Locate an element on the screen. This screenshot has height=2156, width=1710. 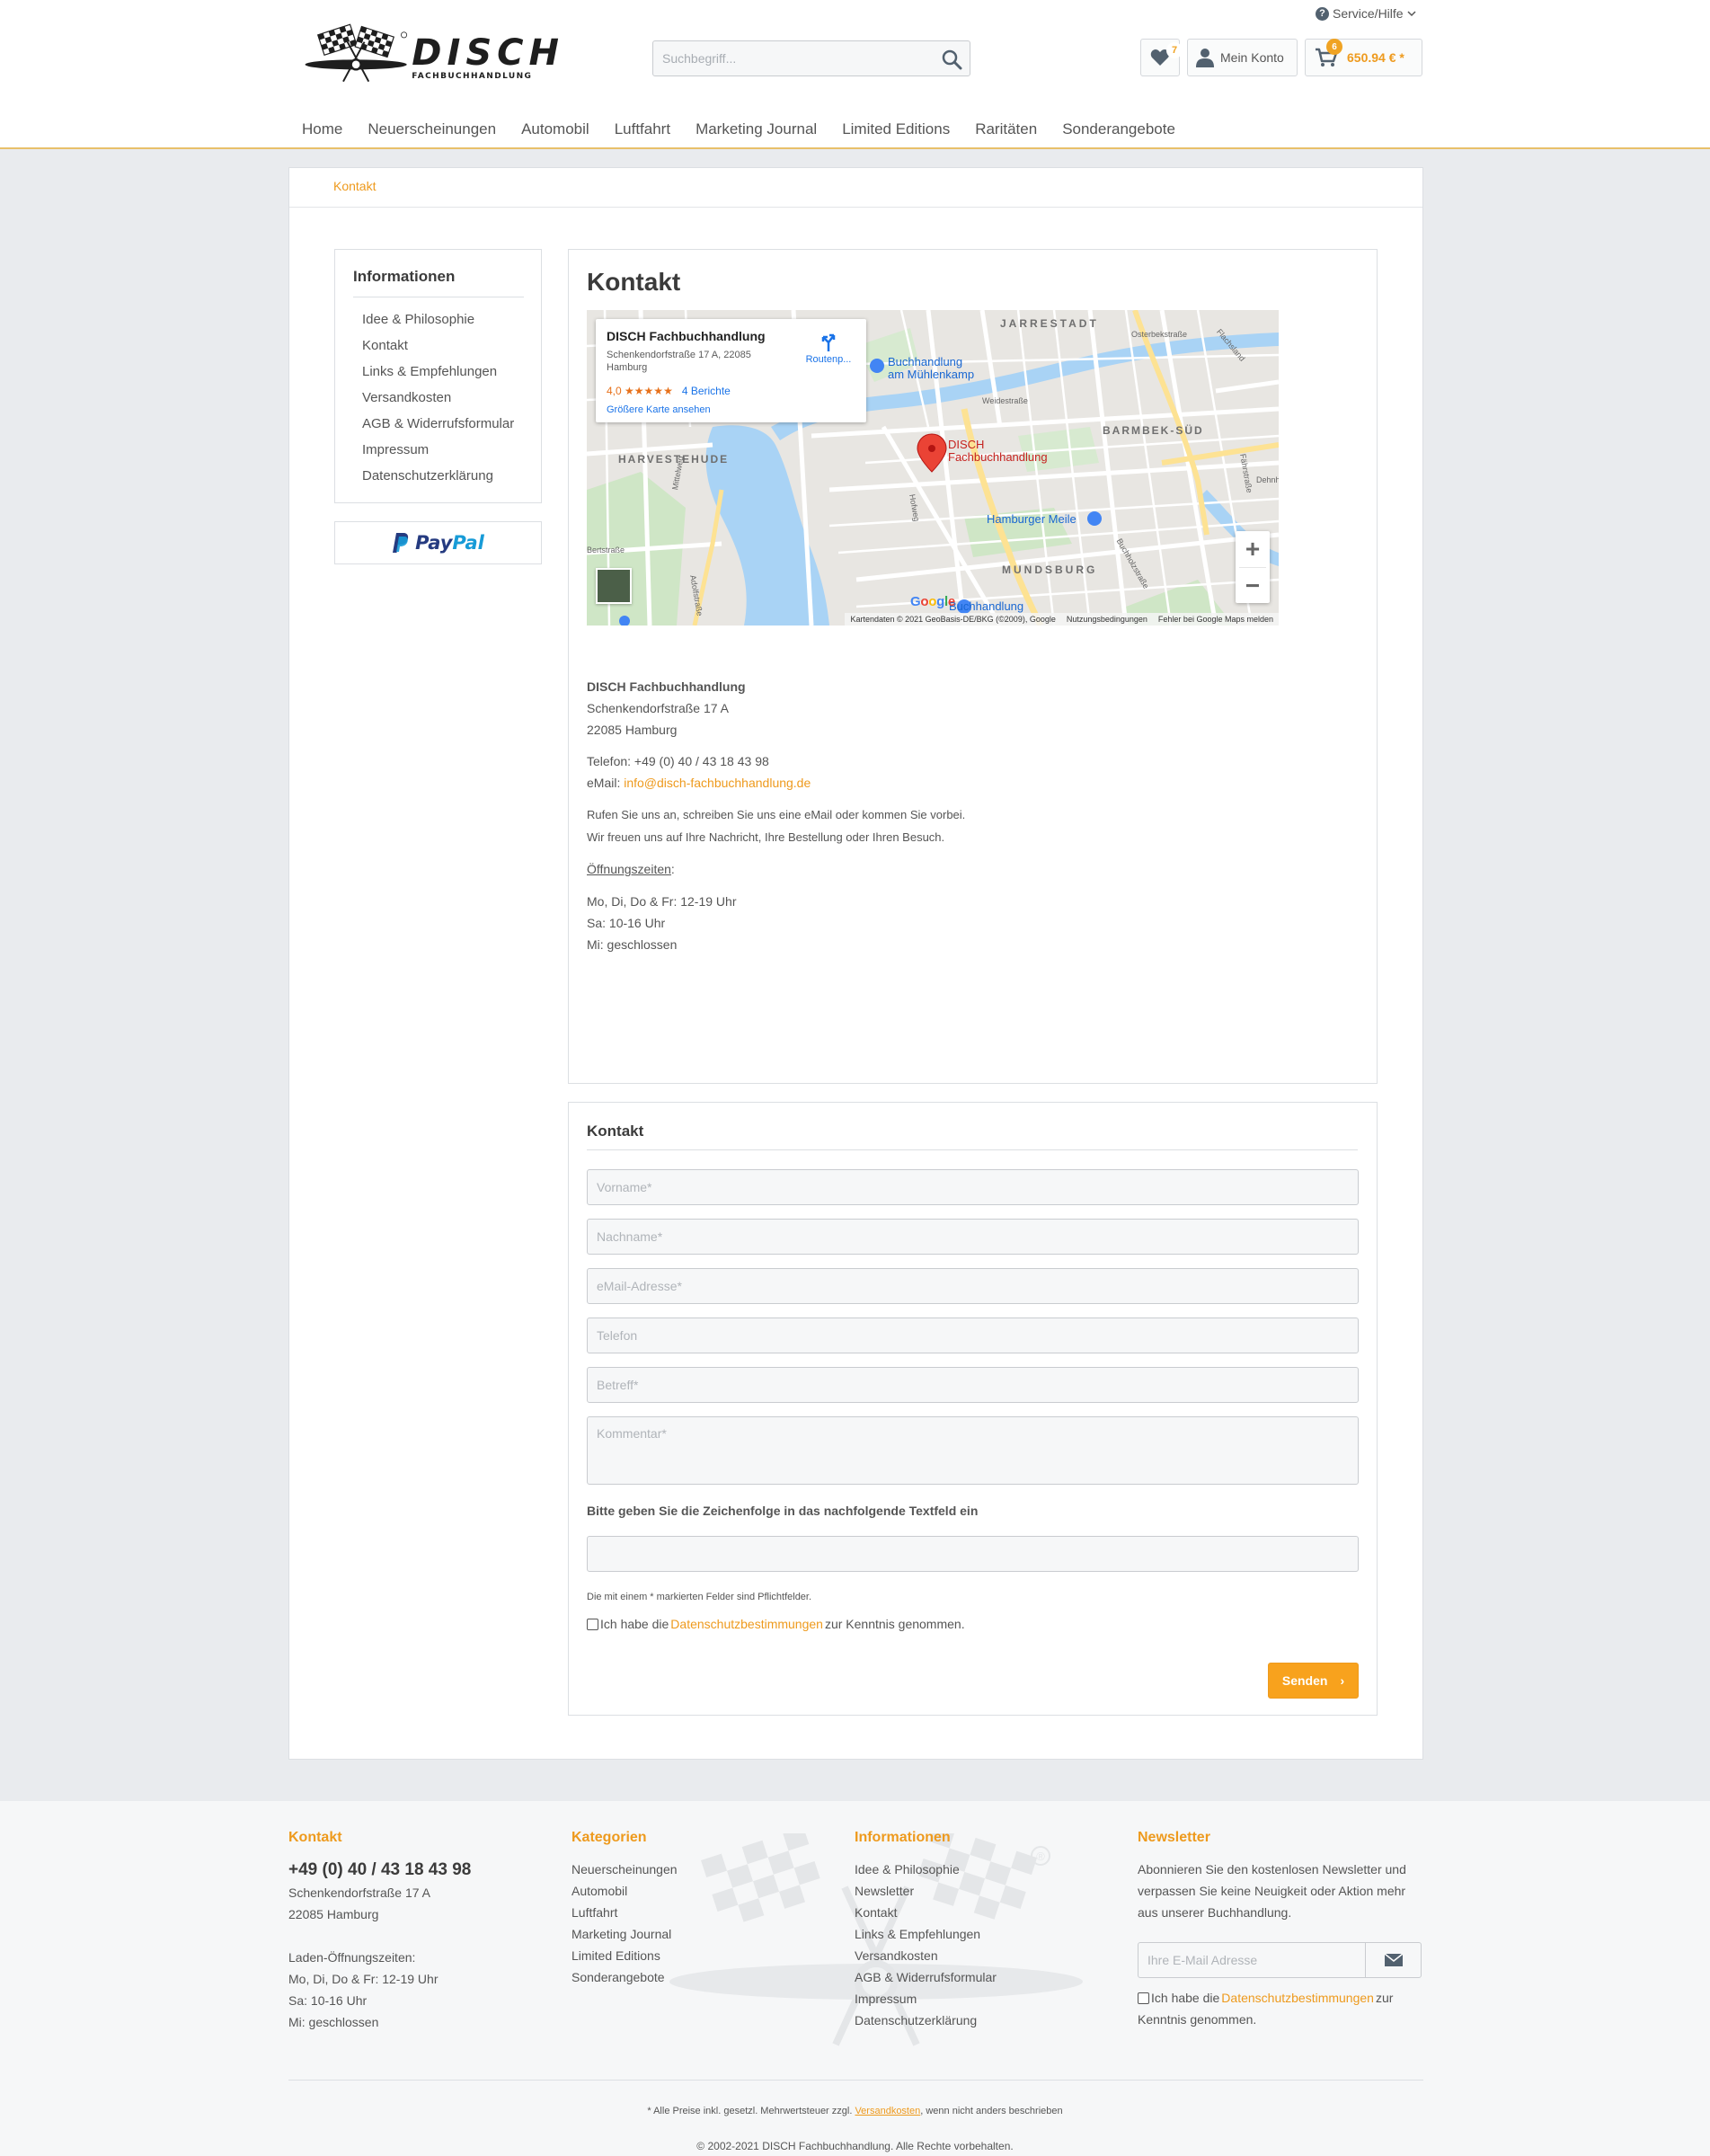
account-label: Mein Konto is located at coordinates (1252, 58).